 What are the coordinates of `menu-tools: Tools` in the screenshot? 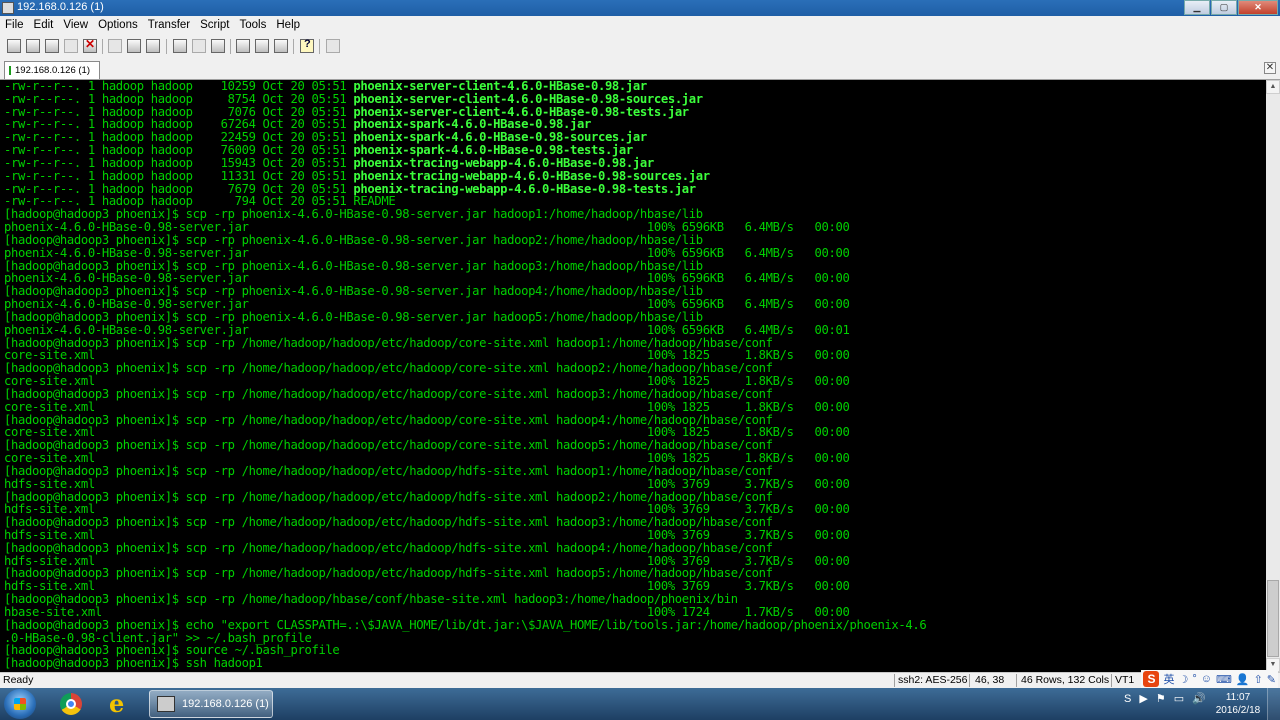 It's located at (253, 25).